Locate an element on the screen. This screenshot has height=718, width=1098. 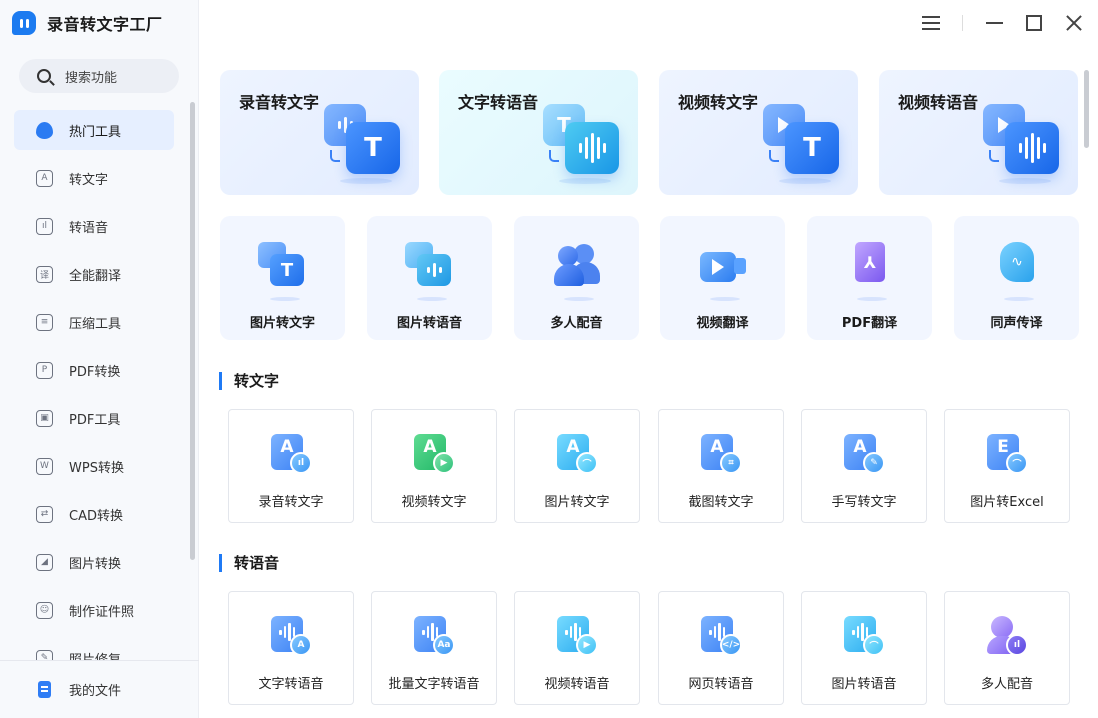
hero-card-title: 视频转文字 is located at coordinates (718, 102).